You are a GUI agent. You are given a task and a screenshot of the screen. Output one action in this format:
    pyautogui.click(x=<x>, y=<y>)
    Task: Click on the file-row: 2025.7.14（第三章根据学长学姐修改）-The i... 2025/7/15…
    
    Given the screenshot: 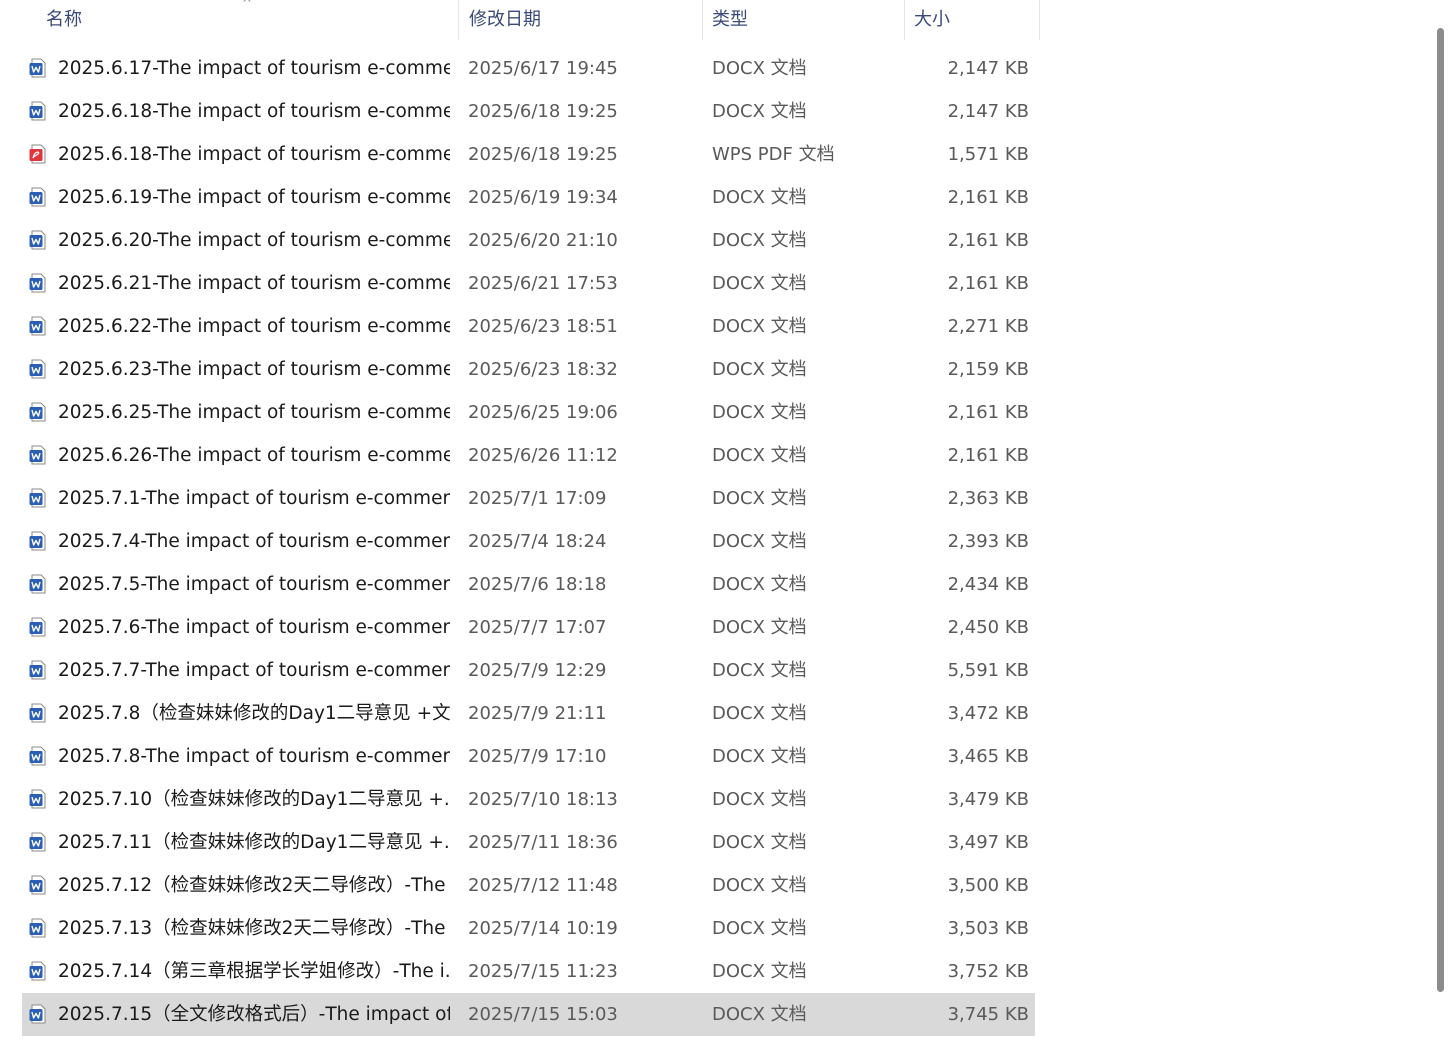 What is the action you would take?
    pyautogui.click(x=528, y=971)
    